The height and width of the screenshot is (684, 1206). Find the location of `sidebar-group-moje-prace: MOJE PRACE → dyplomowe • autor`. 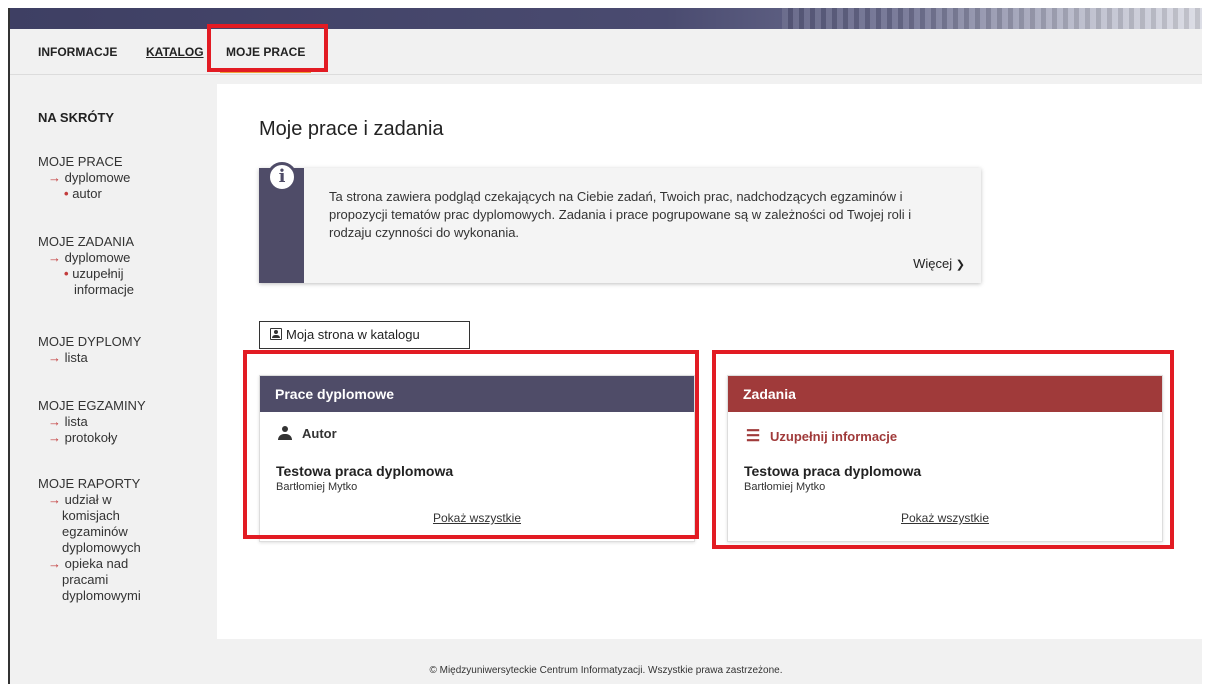

sidebar-group-moje-prace: MOJE PRACE → dyplomowe • autor is located at coordinates (84, 178).